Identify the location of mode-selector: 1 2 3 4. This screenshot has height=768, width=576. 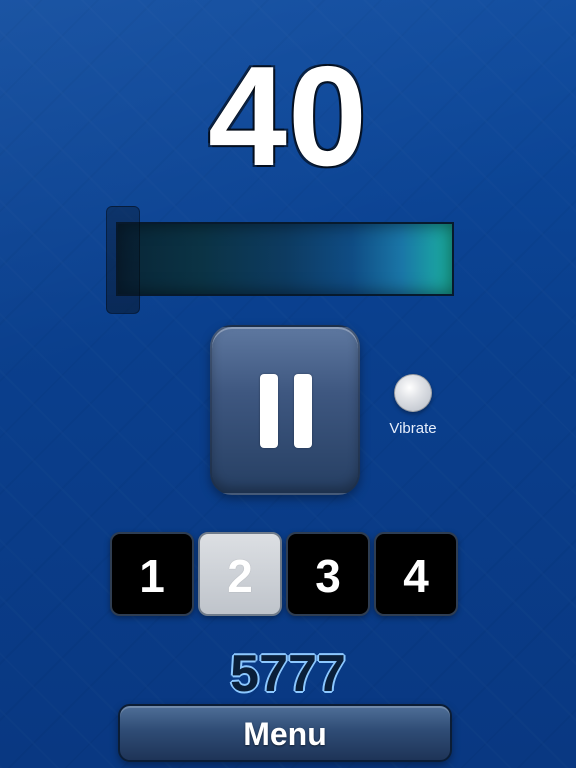
(286, 574).